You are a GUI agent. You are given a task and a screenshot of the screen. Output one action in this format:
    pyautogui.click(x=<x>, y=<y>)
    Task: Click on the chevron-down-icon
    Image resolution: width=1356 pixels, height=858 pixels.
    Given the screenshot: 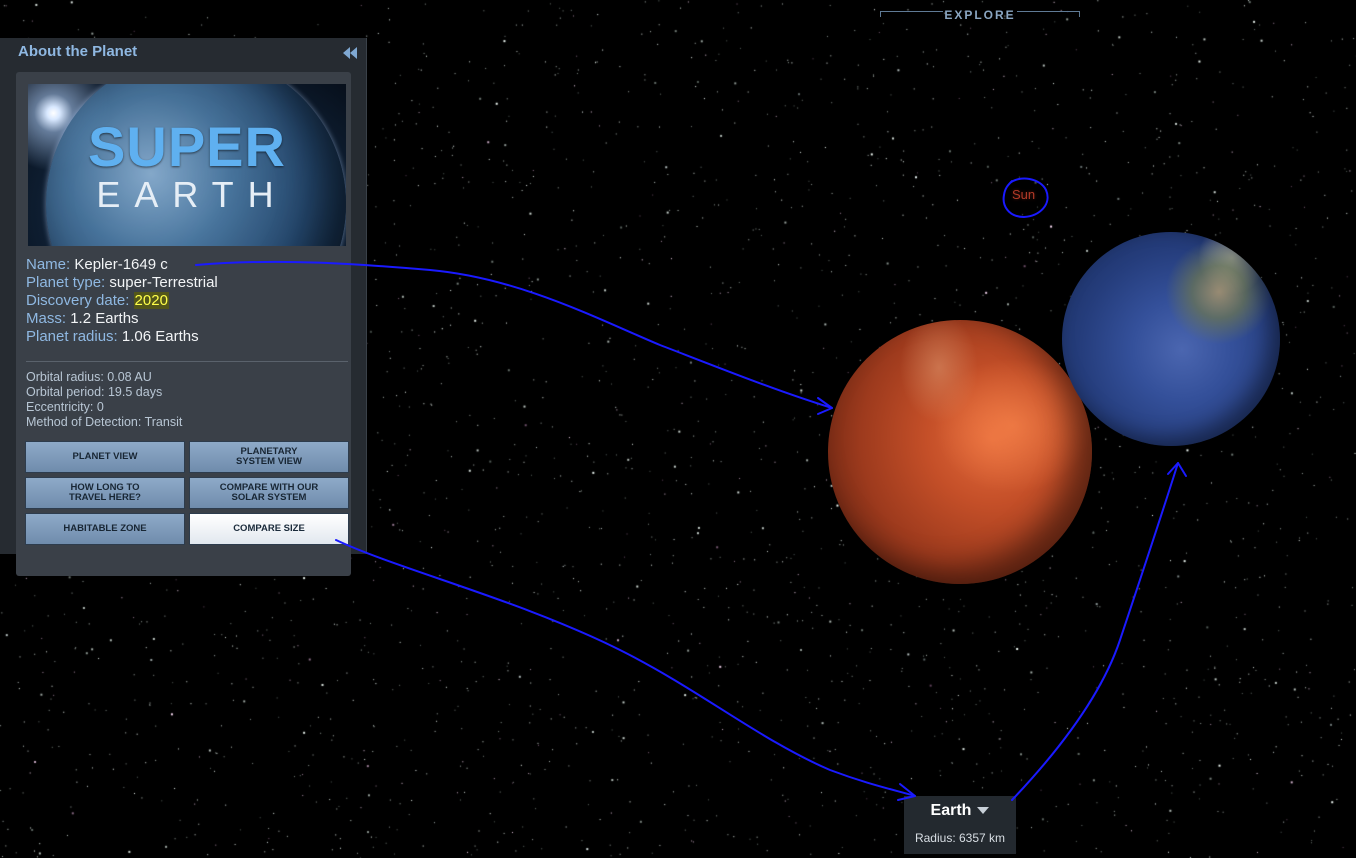 What is the action you would take?
    pyautogui.click(x=983, y=811)
    